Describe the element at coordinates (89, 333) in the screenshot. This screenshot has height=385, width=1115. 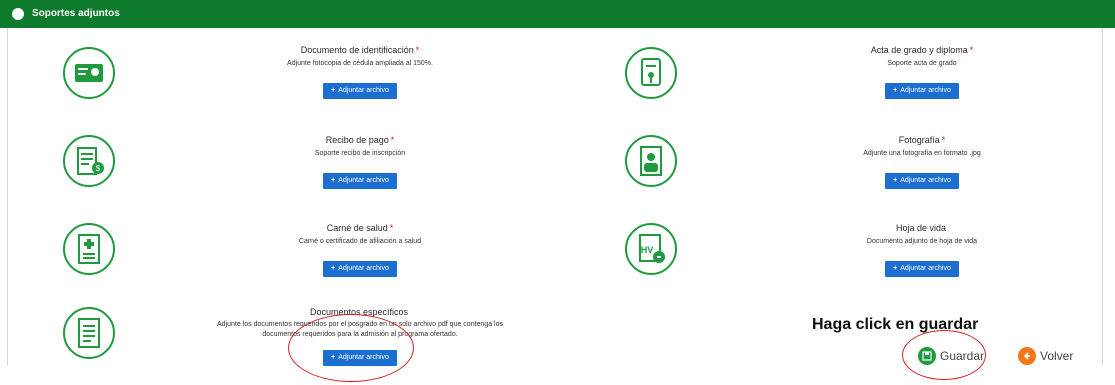
I see `document-icon` at that location.